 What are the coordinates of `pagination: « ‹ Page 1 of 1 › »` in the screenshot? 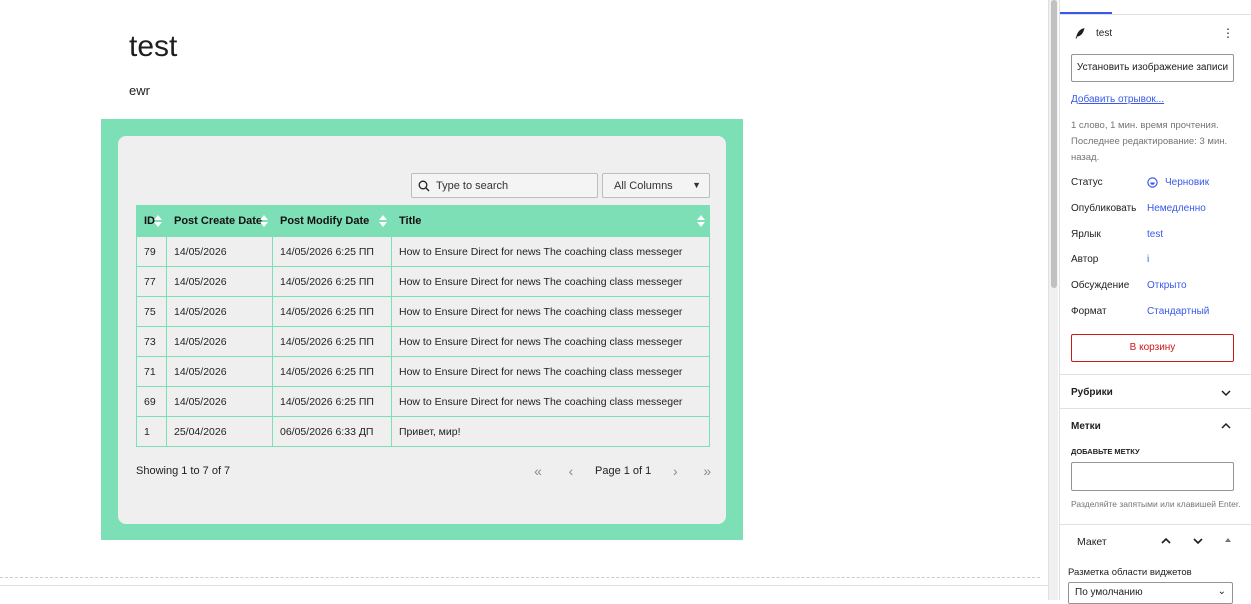 It's located at (622, 471).